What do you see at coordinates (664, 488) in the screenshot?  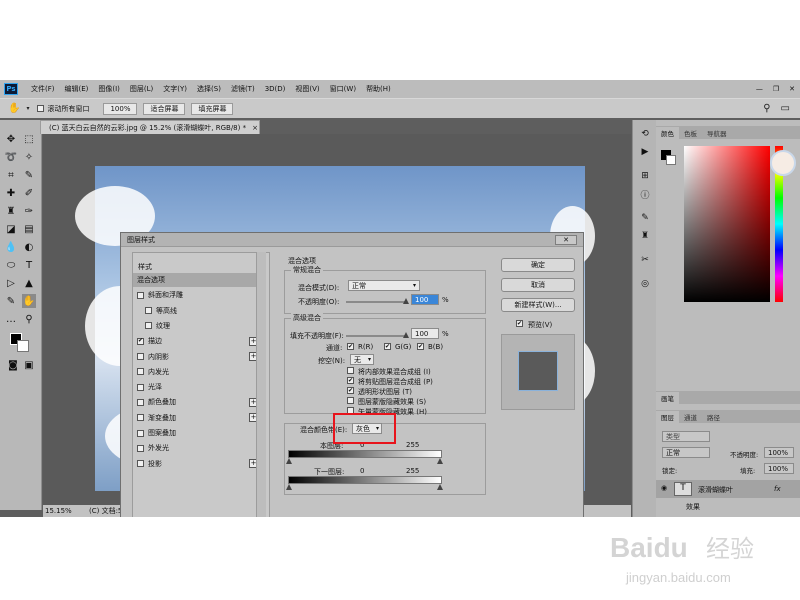 I see `visibility-eye-icon: ◉` at bounding box center [664, 488].